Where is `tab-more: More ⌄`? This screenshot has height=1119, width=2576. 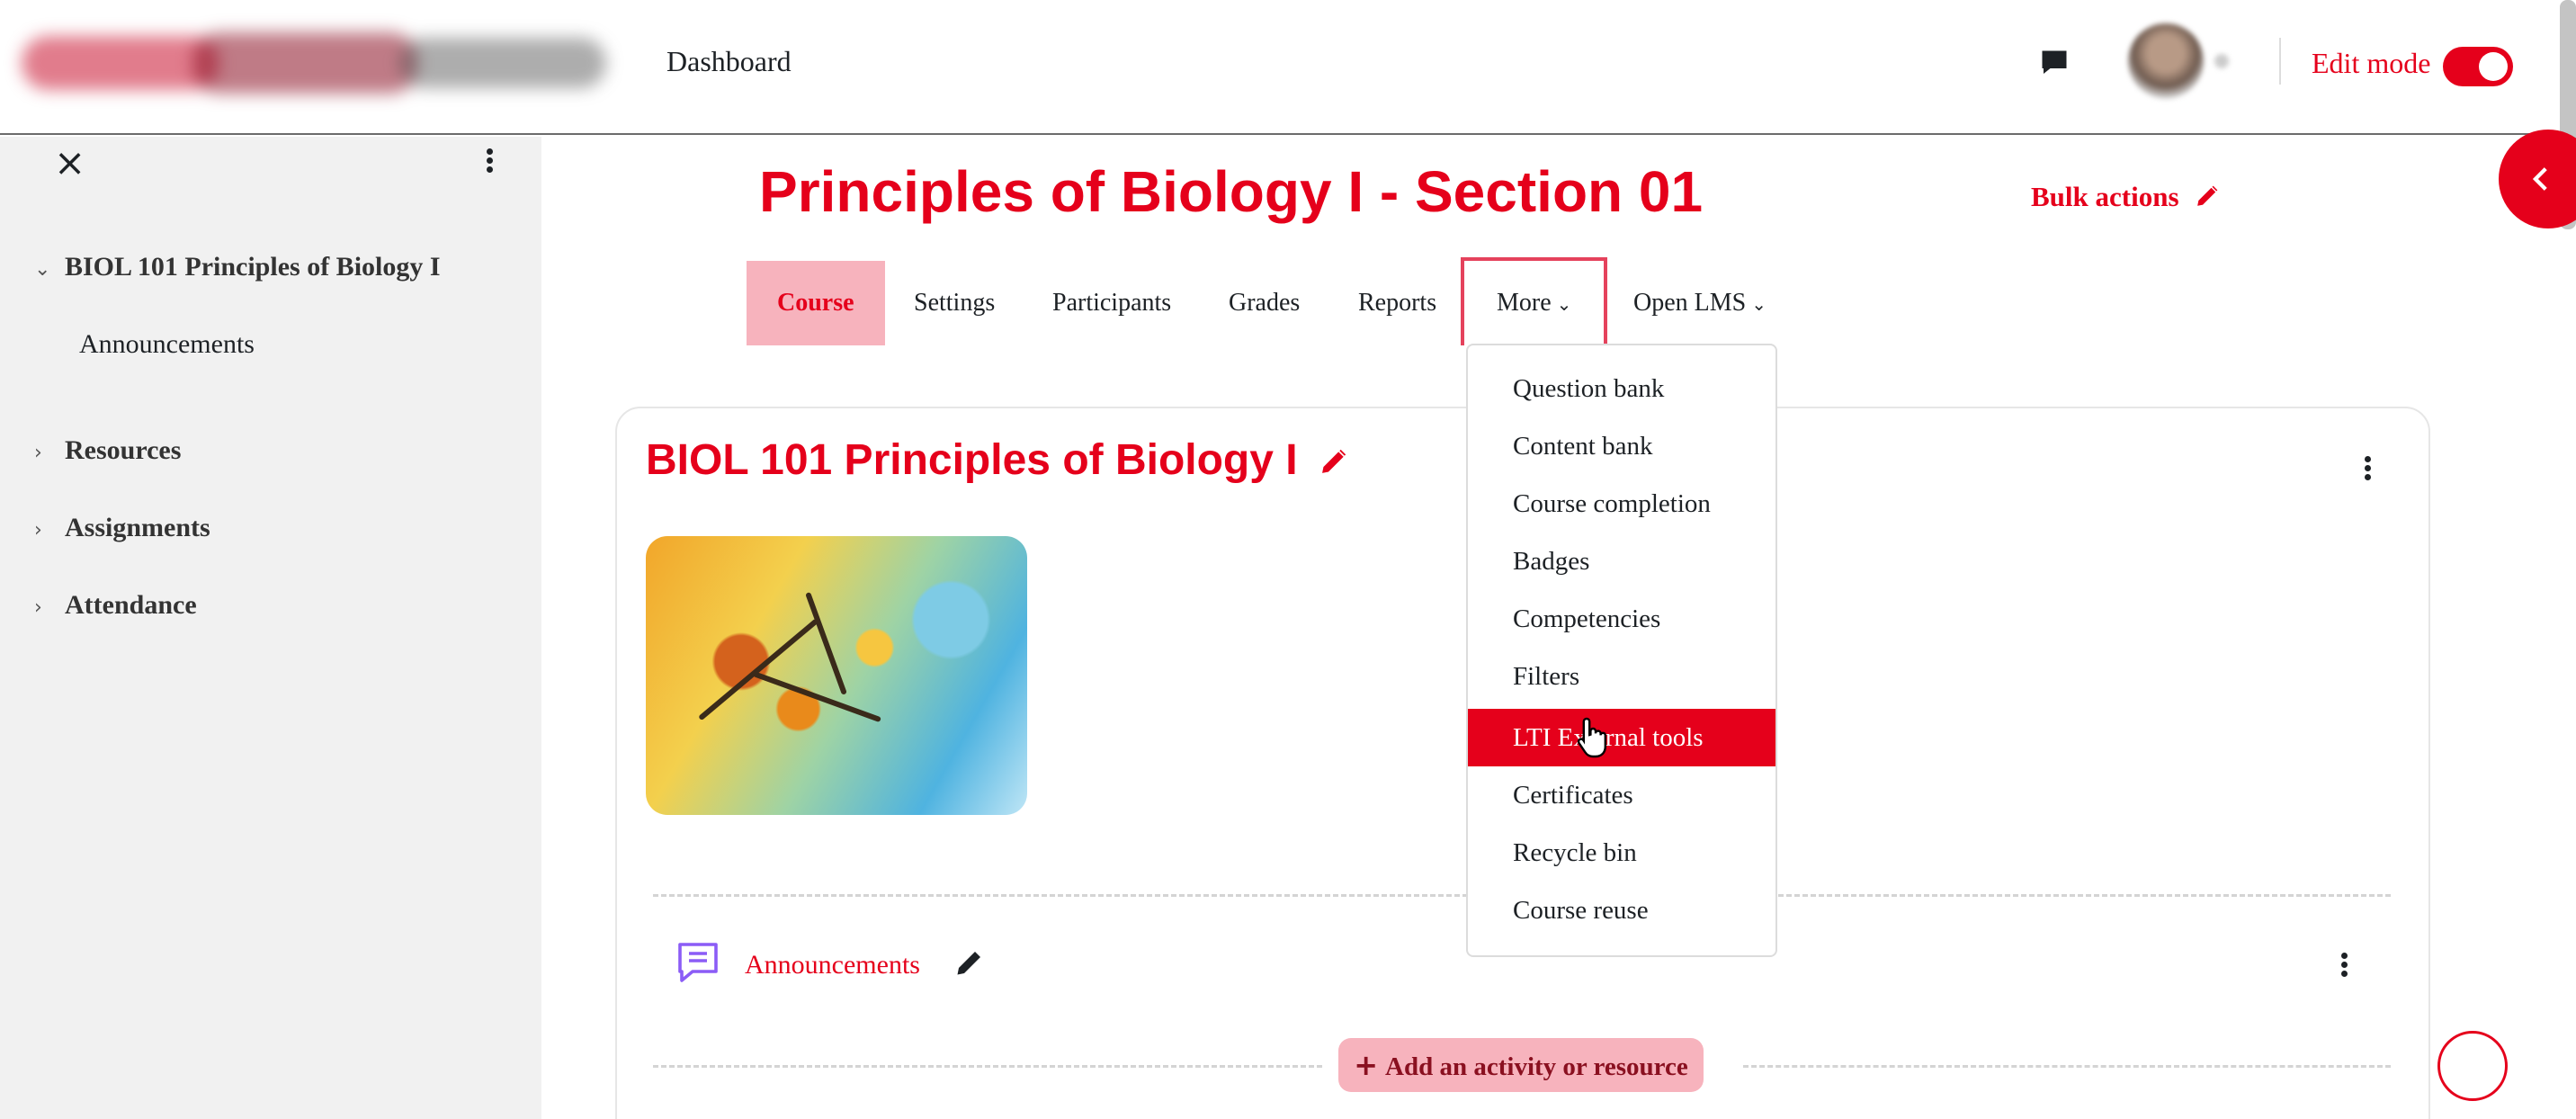
tab-more: More ⌄ is located at coordinates (1534, 301).